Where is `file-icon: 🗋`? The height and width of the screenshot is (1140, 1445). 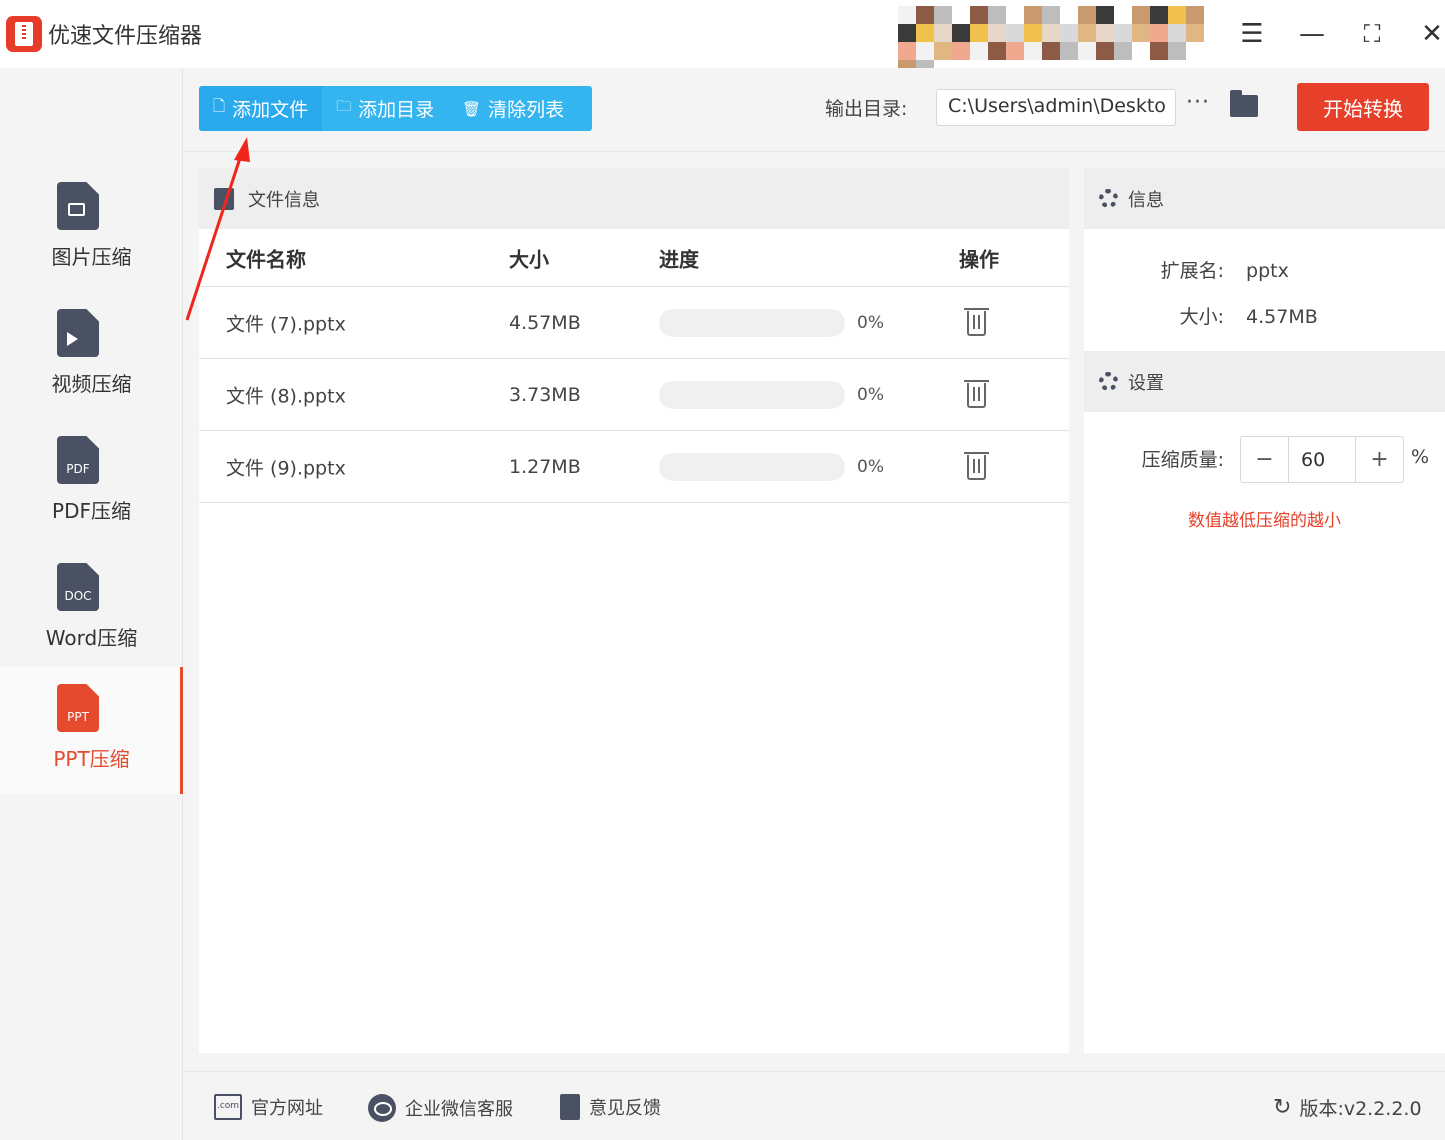 file-icon: 🗋 is located at coordinates (219, 106).